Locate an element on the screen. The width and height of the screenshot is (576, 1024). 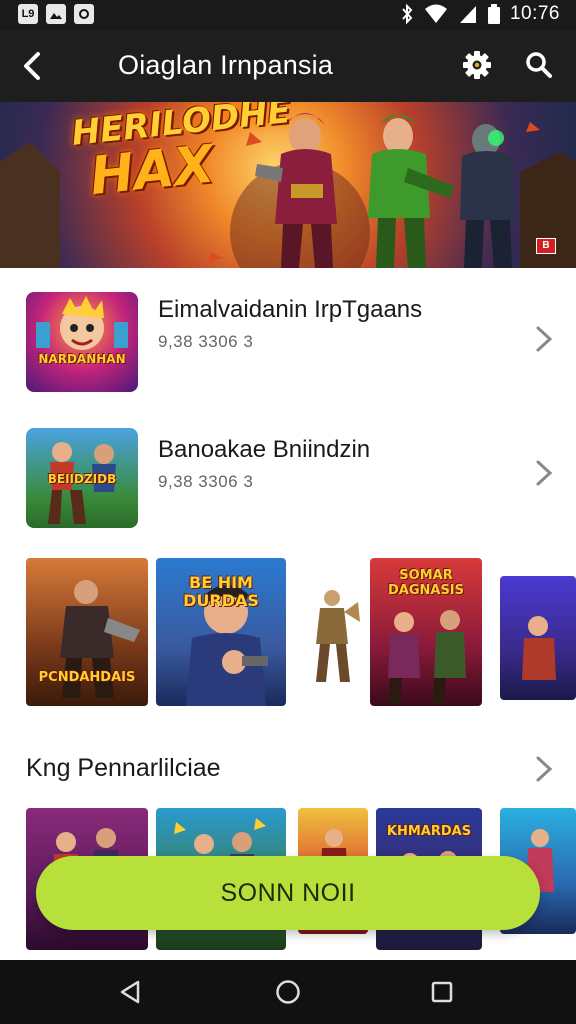
nav-back-button is located at coordinates (130, 992).